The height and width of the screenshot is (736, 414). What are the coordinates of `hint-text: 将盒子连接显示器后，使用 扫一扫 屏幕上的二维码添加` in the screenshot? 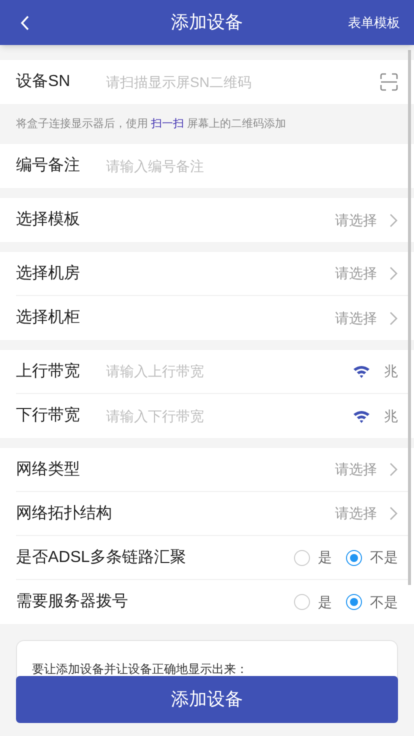 It's located at (151, 124).